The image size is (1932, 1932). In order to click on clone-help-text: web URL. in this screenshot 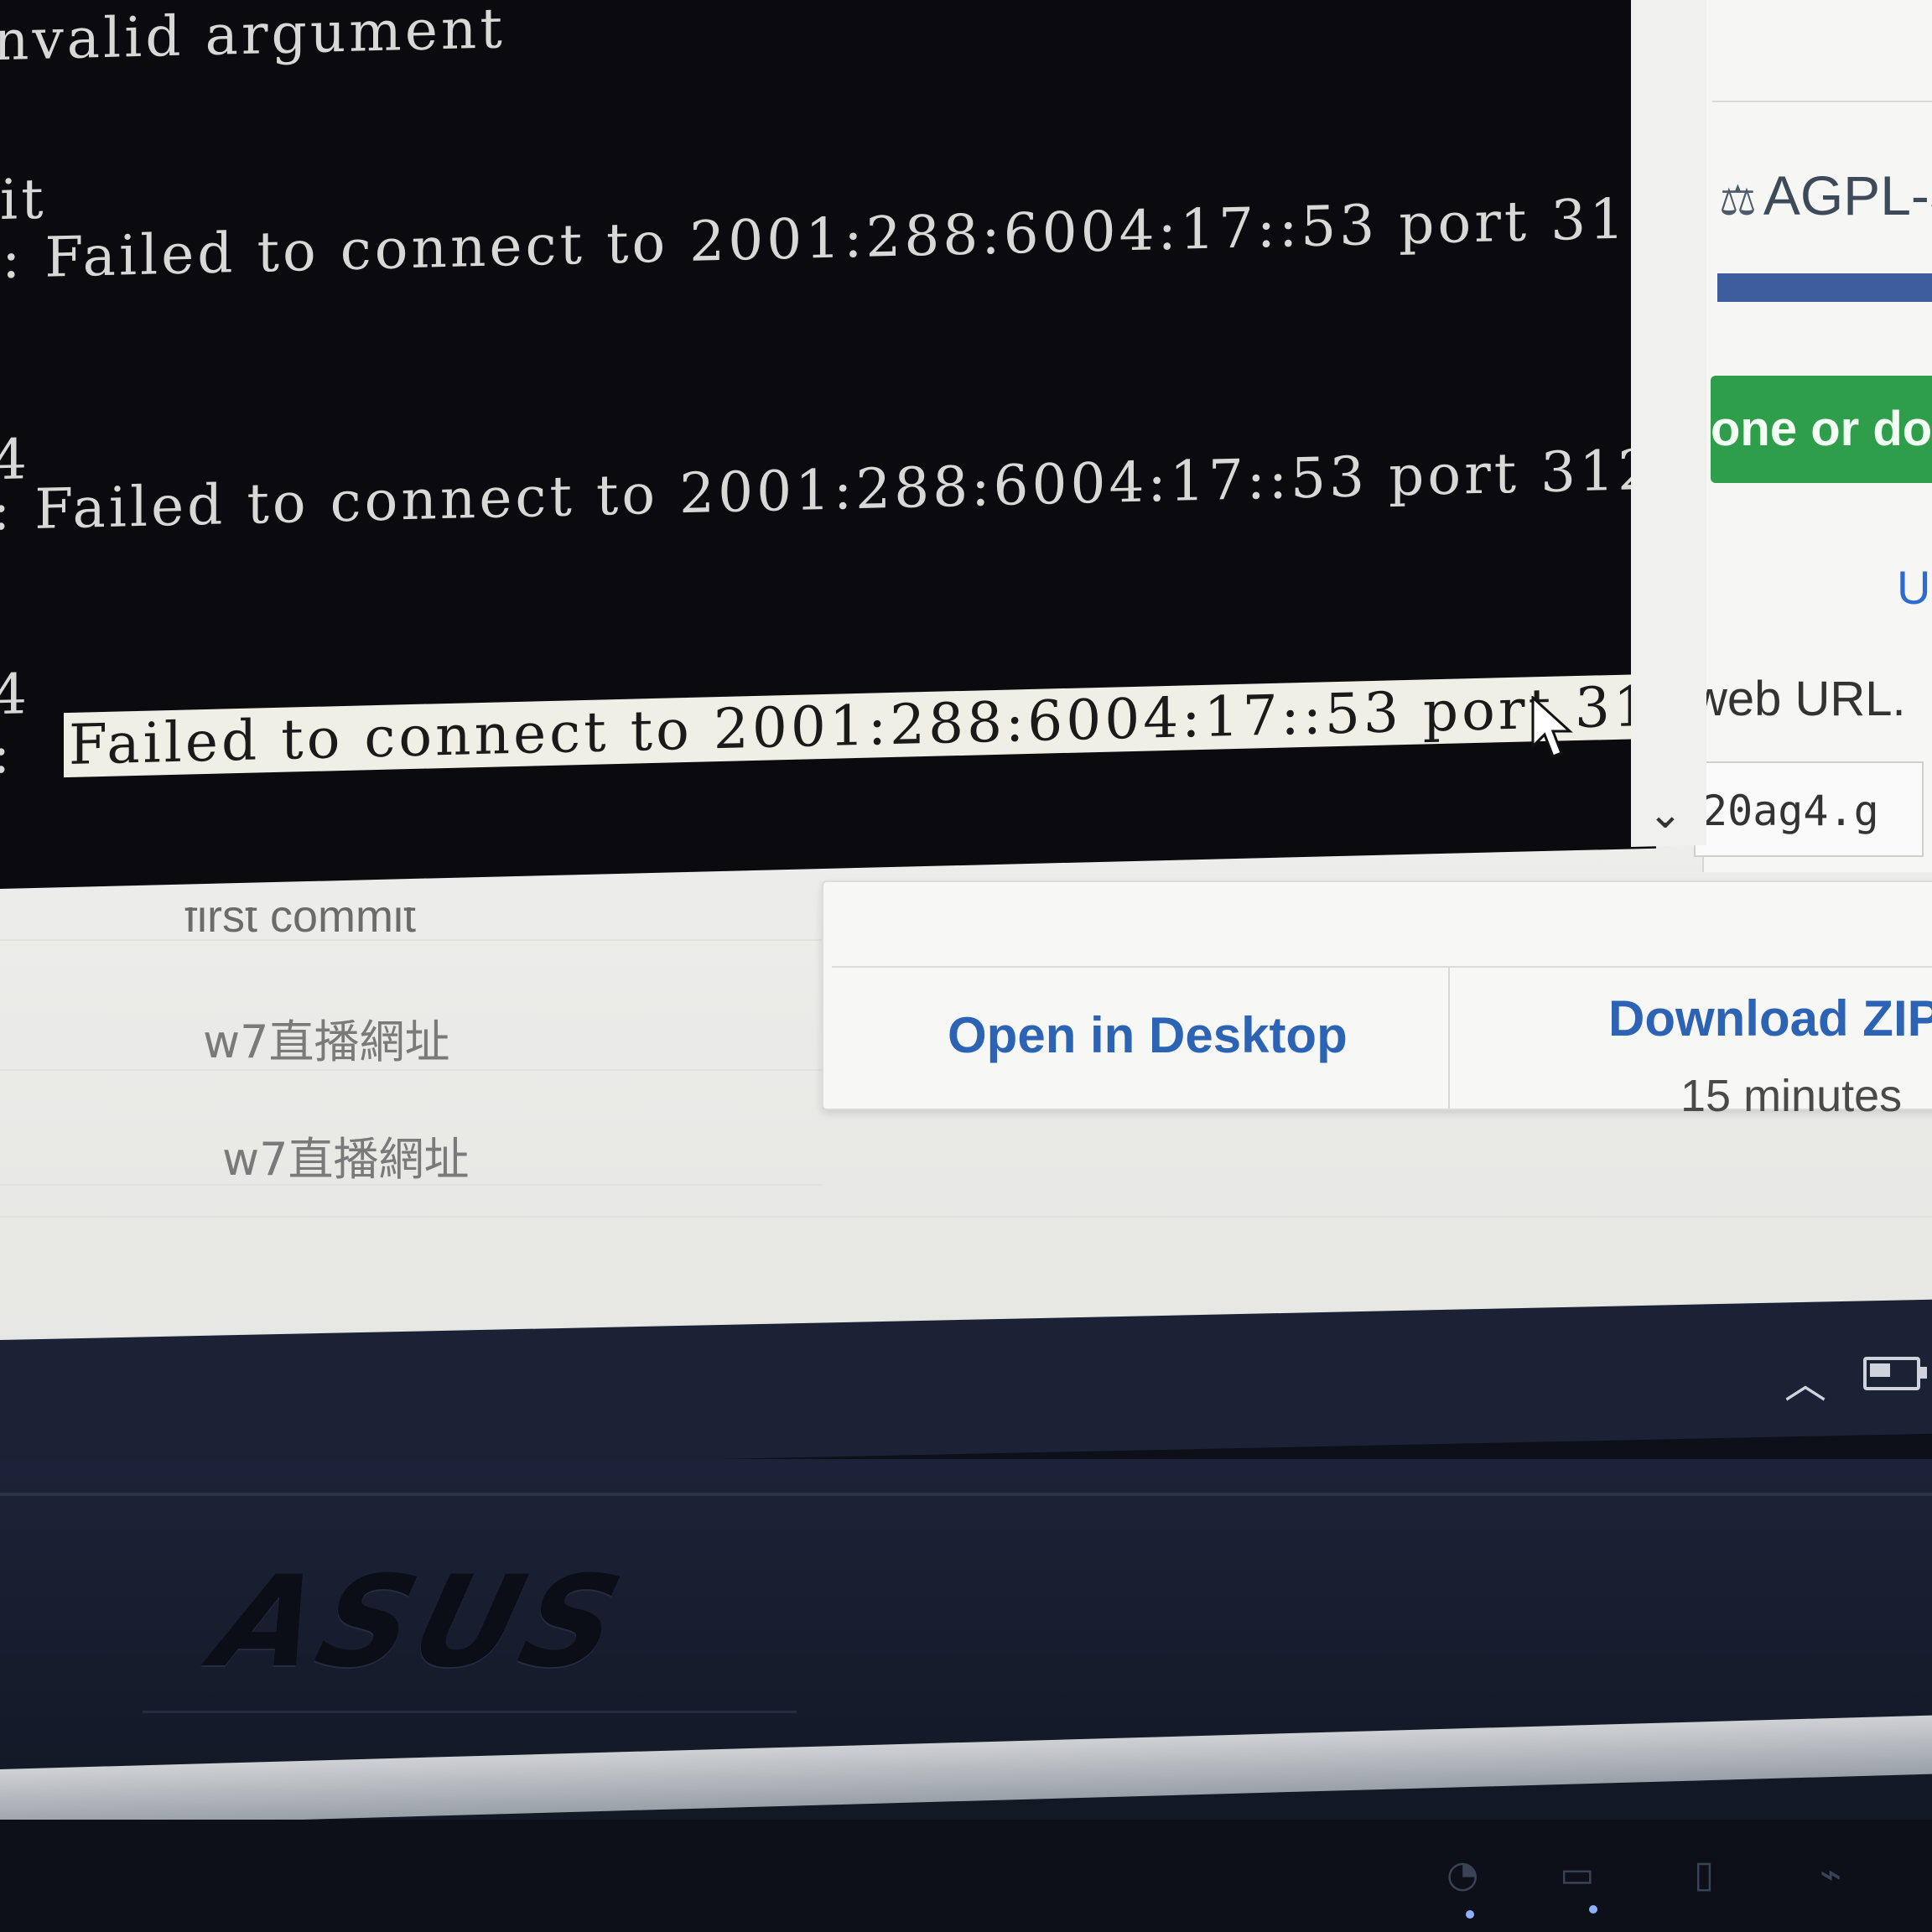, I will do `click(1799, 699)`.